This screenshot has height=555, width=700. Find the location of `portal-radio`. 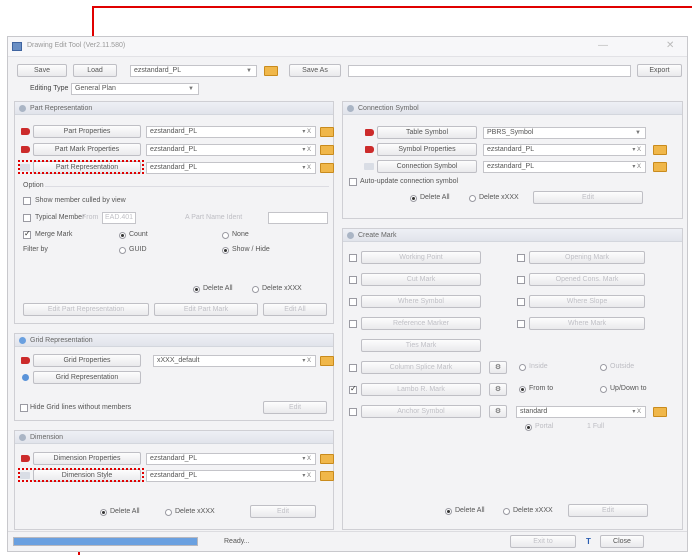

portal-radio is located at coordinates (528, 427).